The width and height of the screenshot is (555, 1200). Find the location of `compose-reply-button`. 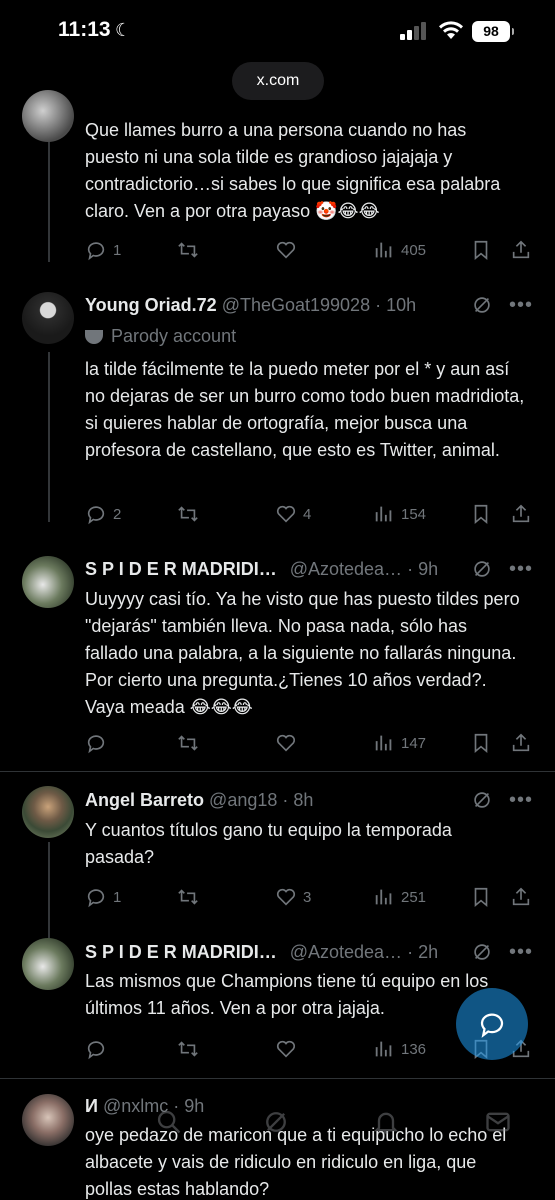

compose-reply-button is located at coordinates (492, 1024).